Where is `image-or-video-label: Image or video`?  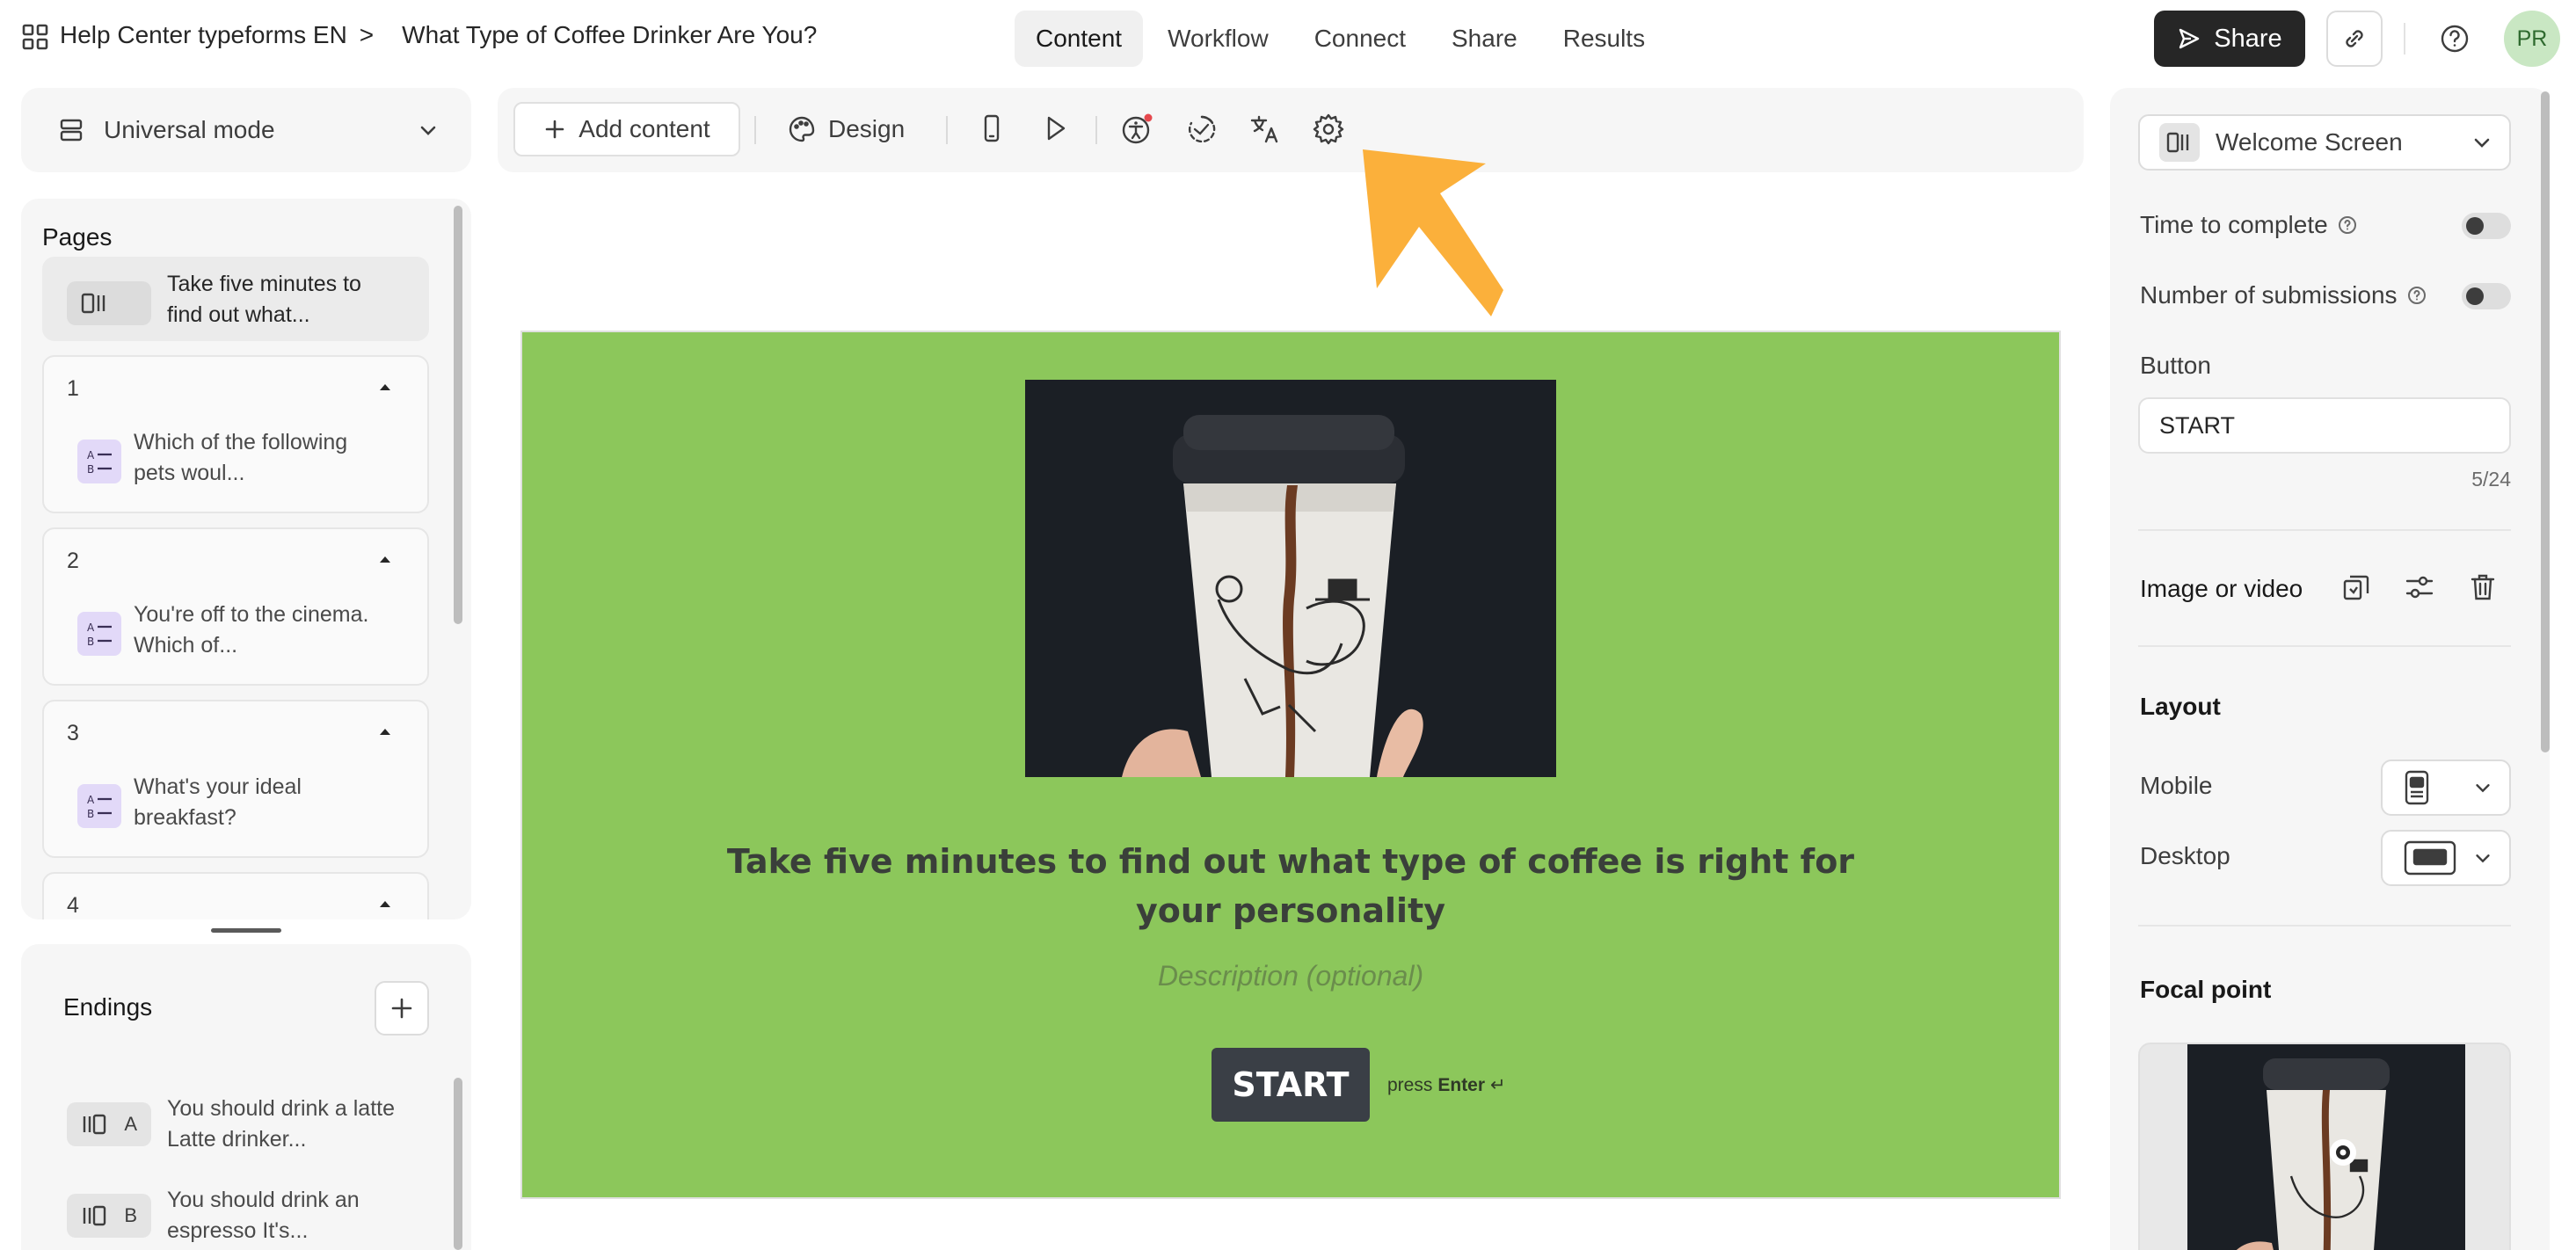 image-or-video-label: Image or video is located at coordinates (2221, 588).